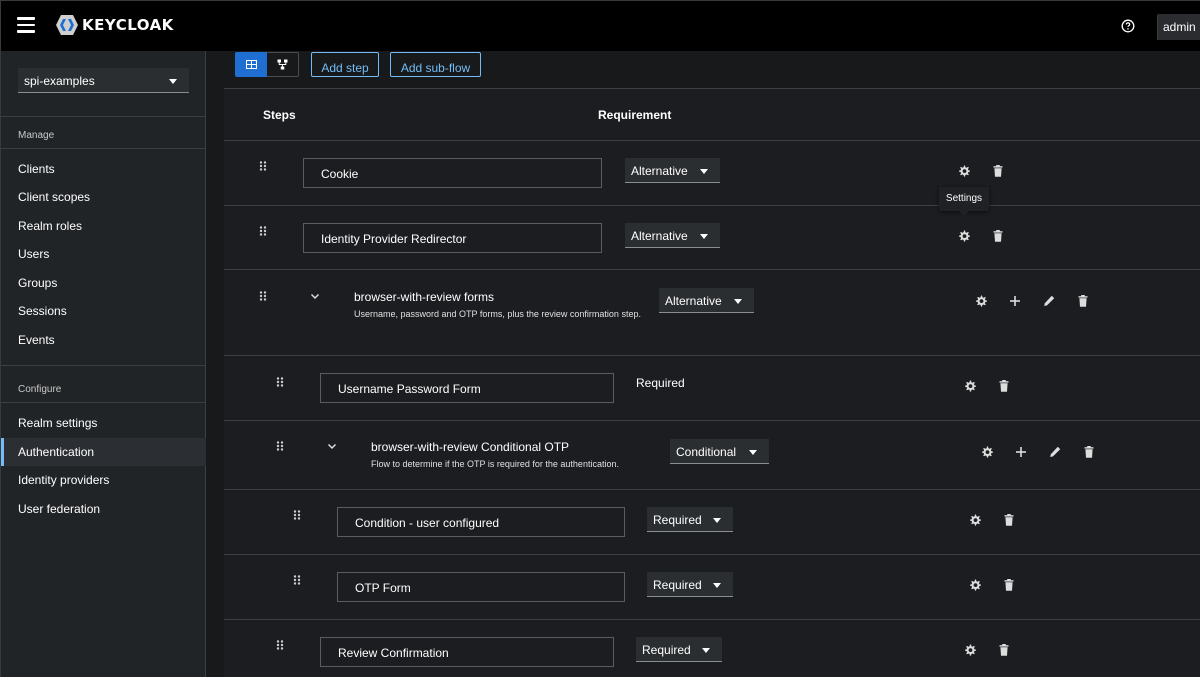 The image size is (1200, 677). I want to click on settings-tooltip: Settings, so click(964, 201).